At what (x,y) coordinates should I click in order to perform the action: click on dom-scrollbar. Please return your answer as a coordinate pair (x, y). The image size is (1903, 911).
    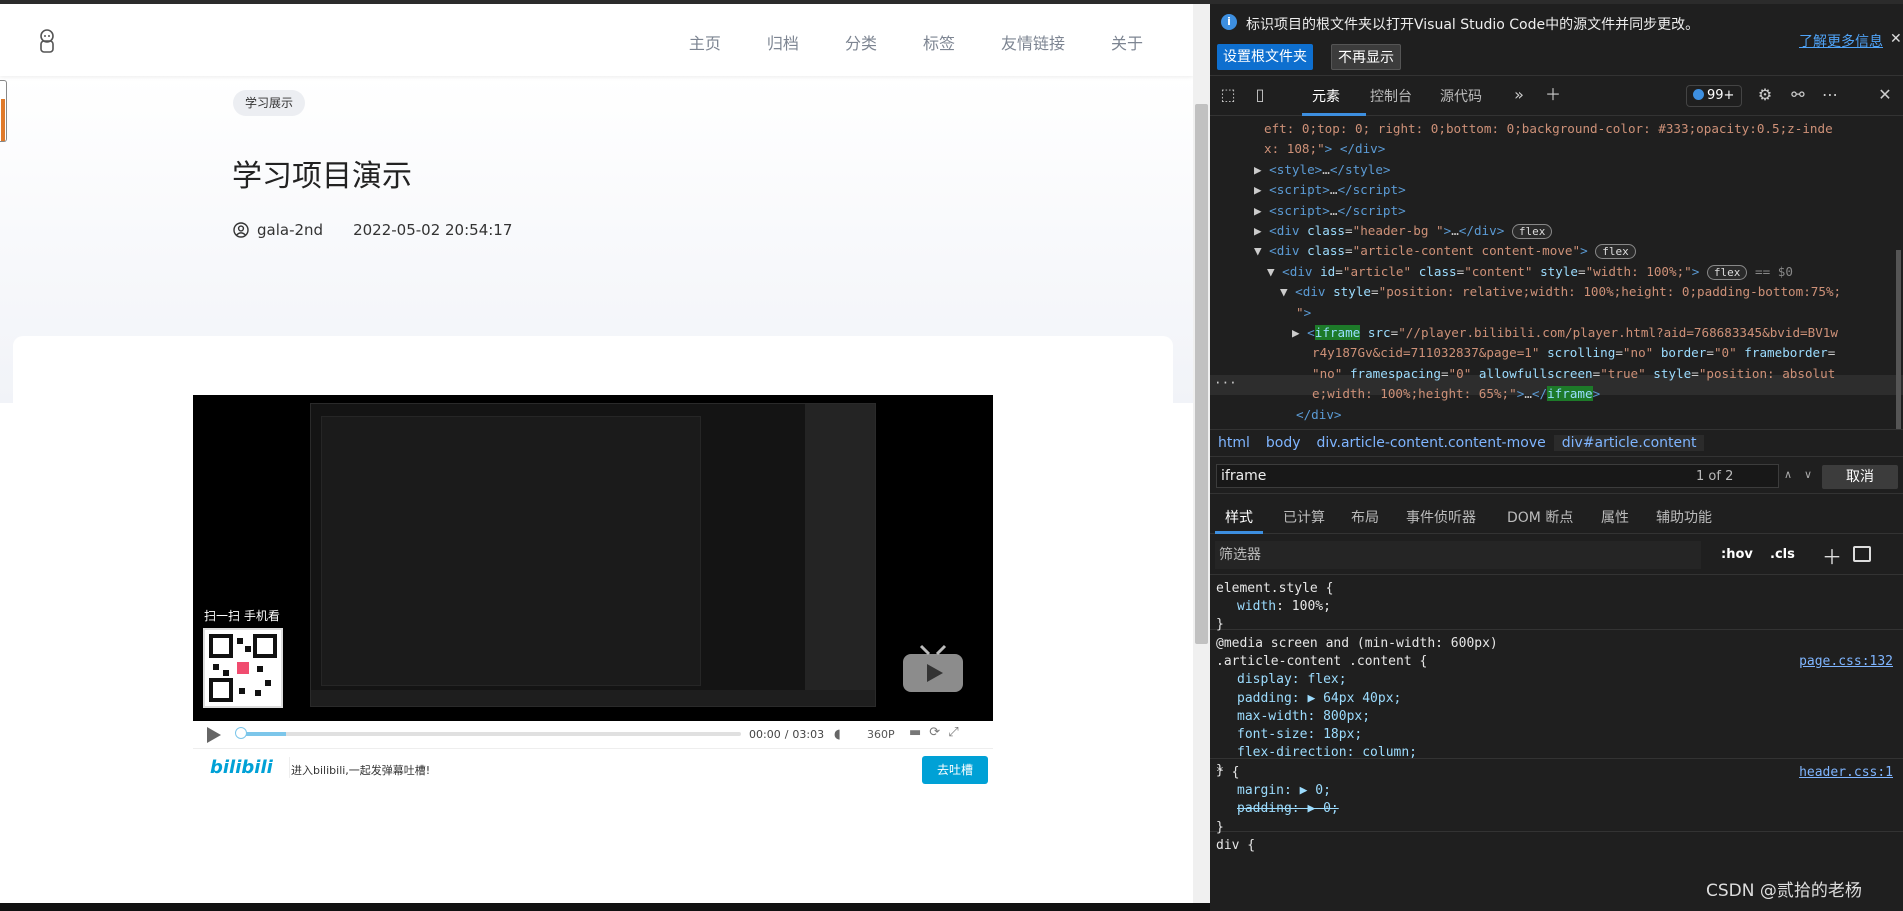
    Looking at the image, I should click on (1898, 329).